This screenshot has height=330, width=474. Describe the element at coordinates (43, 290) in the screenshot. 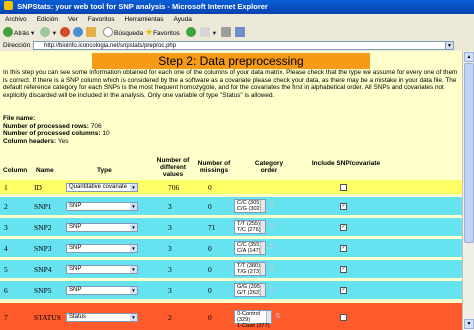

I see `cell-name: SNP5` at that location.